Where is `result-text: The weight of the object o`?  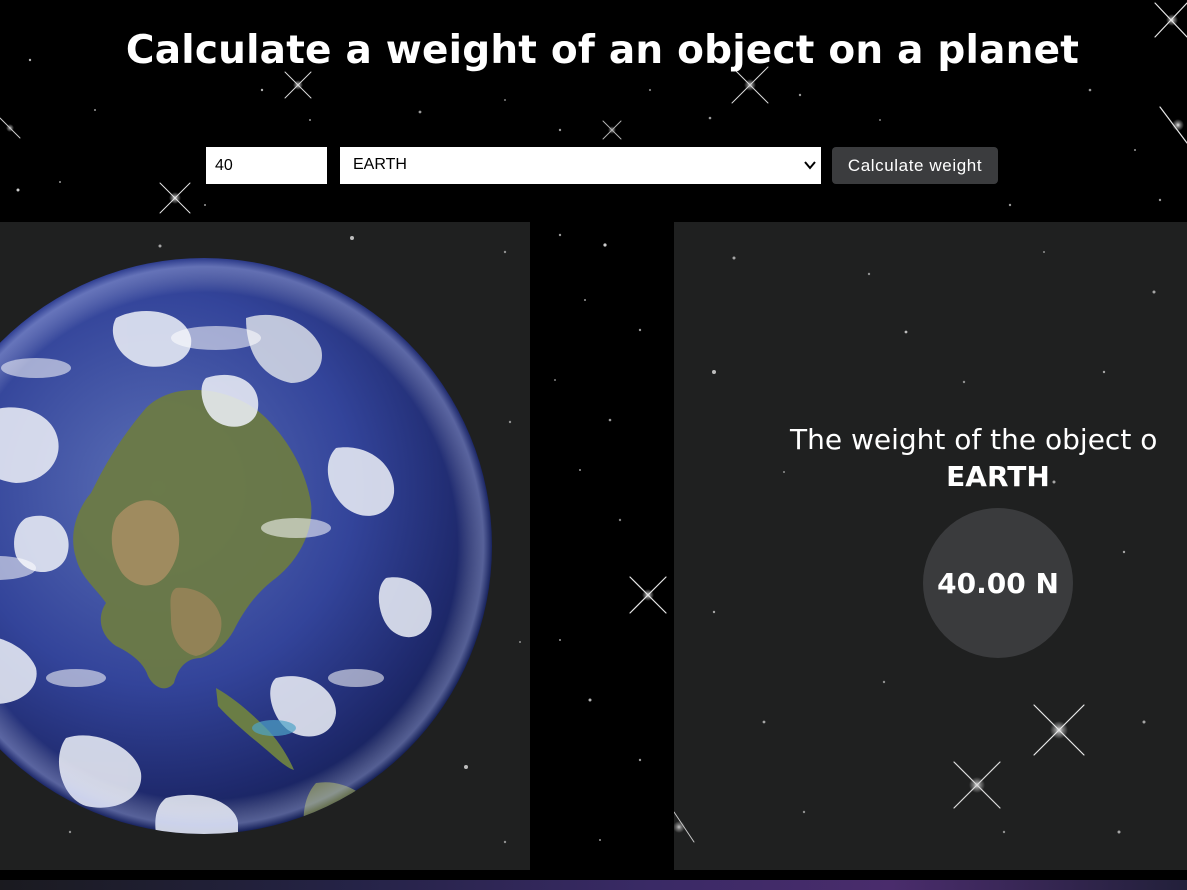
result-text: The weight of the object o is located at coordinates (974, 439).